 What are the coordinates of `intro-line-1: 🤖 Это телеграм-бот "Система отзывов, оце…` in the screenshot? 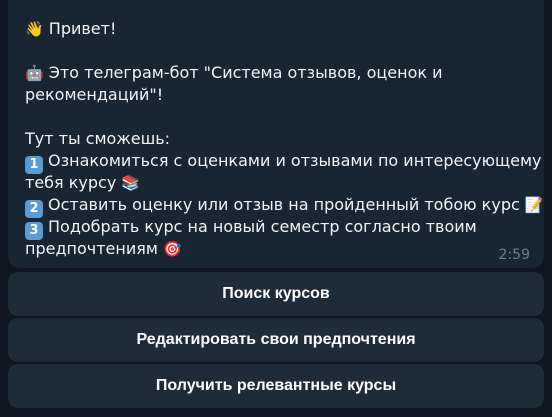 It's located at (277, 73).